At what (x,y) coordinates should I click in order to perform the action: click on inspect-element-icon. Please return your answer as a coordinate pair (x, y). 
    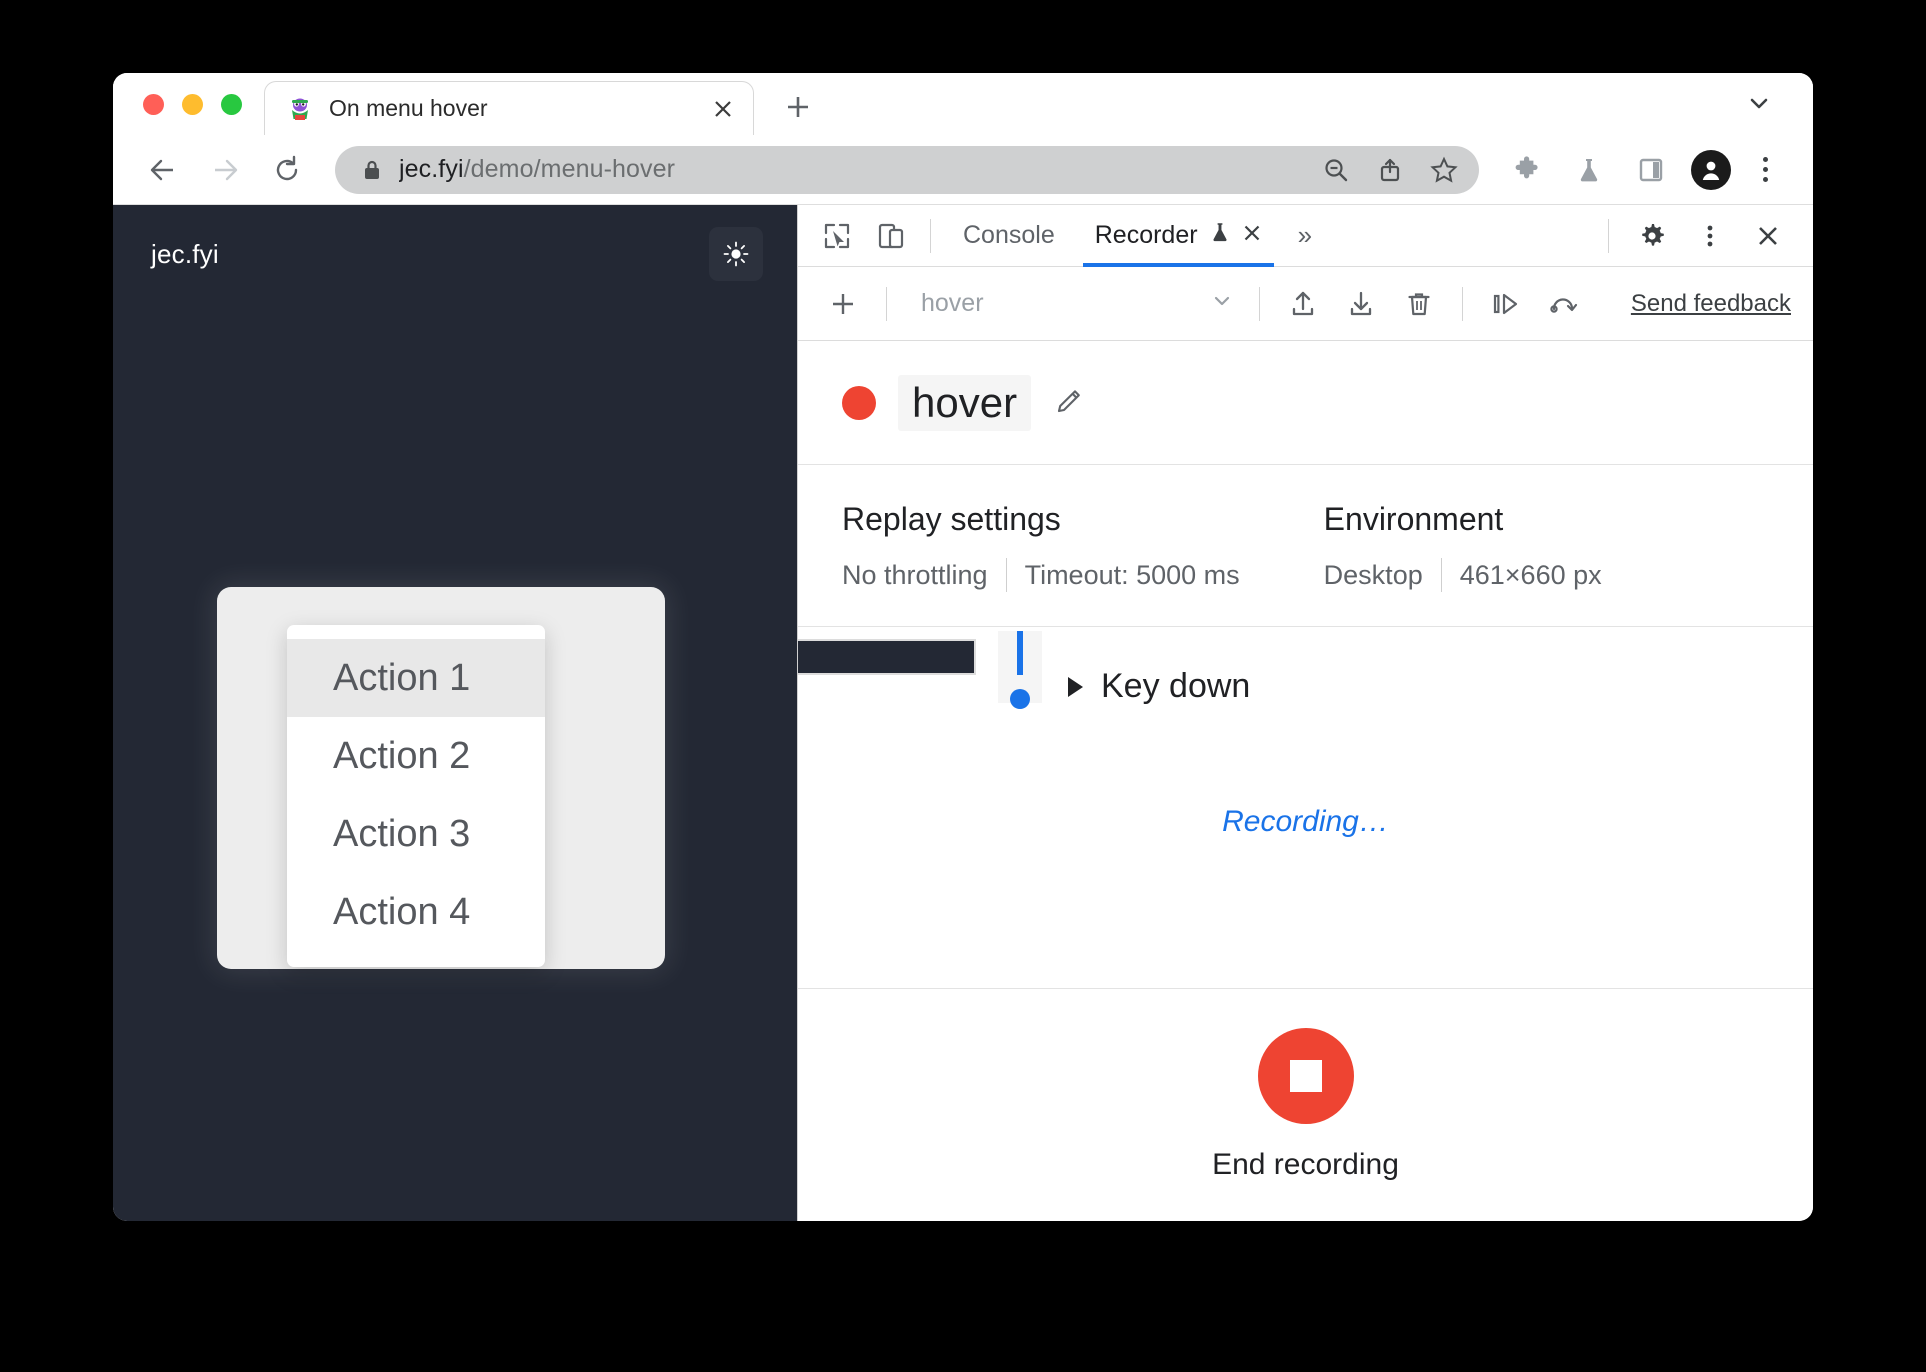
    Looking at the image, I should click on (837, 236).